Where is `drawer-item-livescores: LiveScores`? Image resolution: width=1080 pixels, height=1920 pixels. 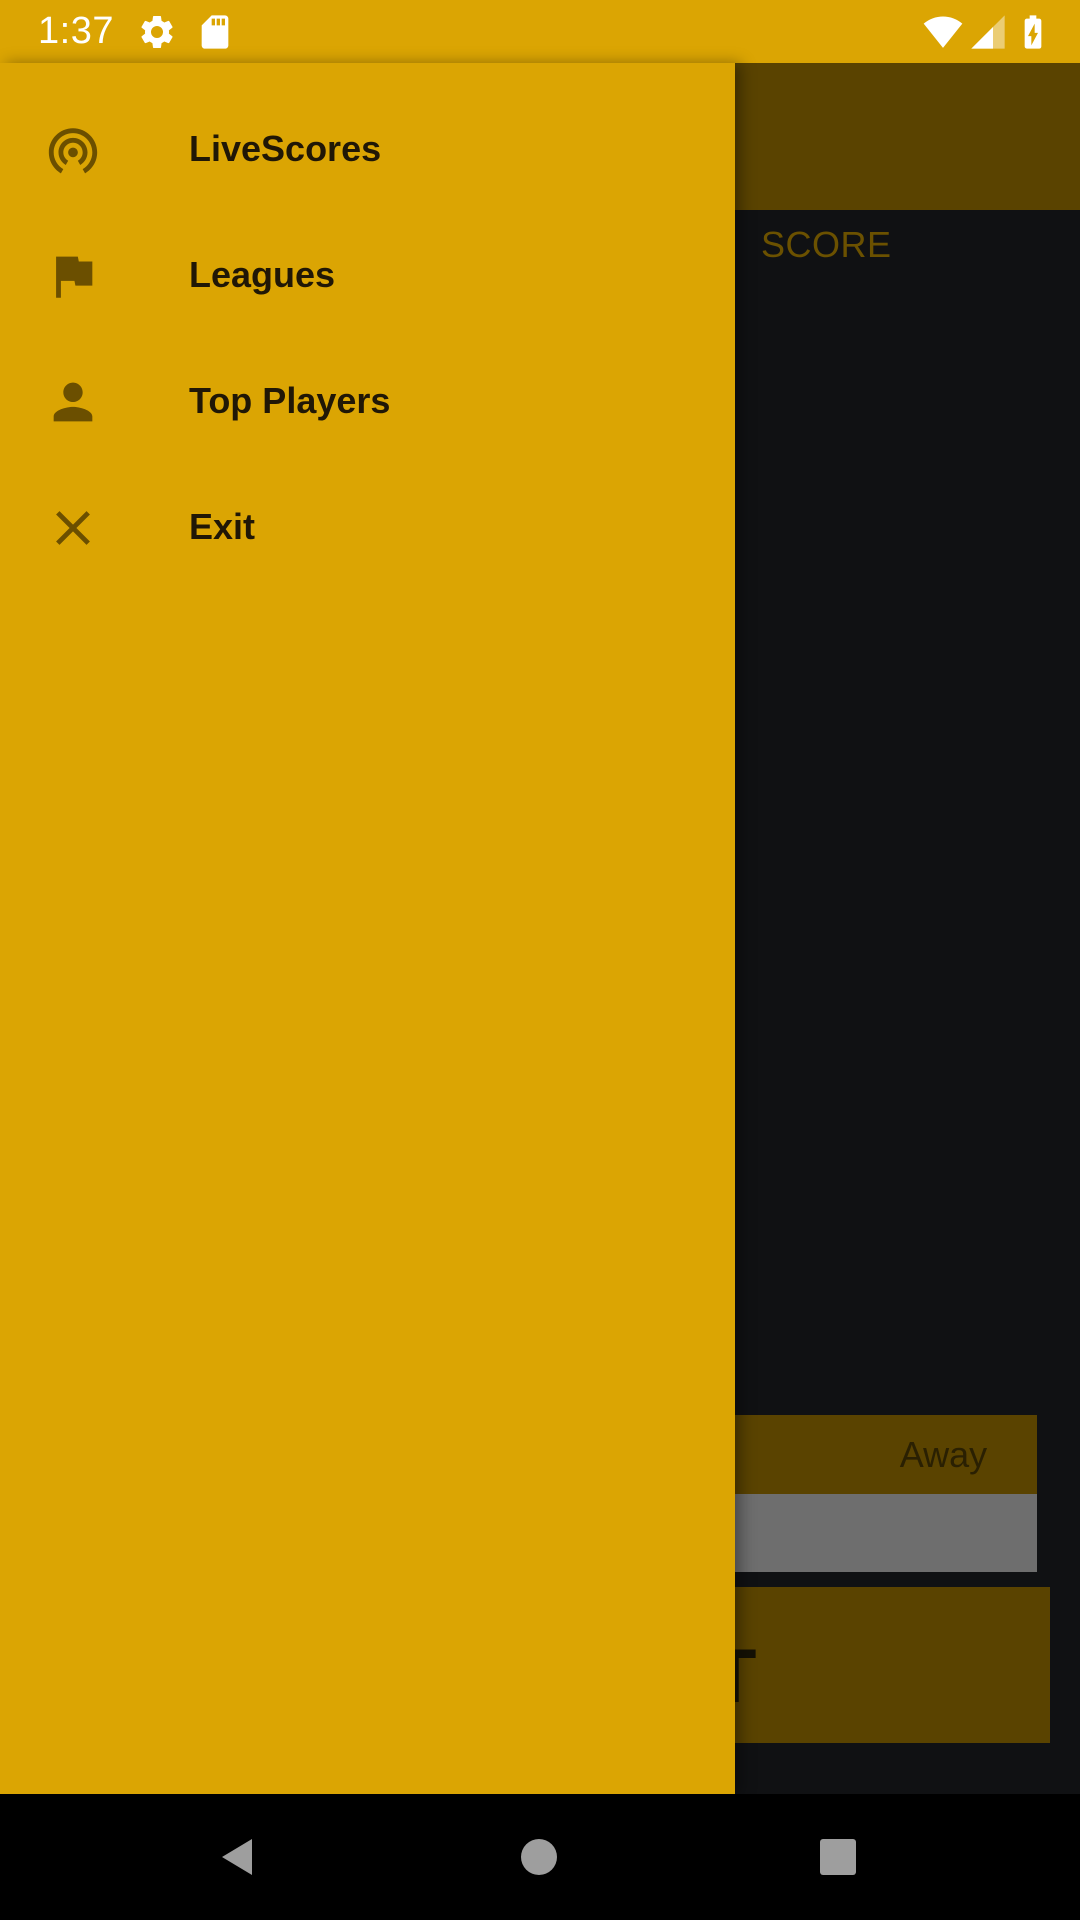
drawer-item-livescores: LiveScores is located at coordinates (367, 147).